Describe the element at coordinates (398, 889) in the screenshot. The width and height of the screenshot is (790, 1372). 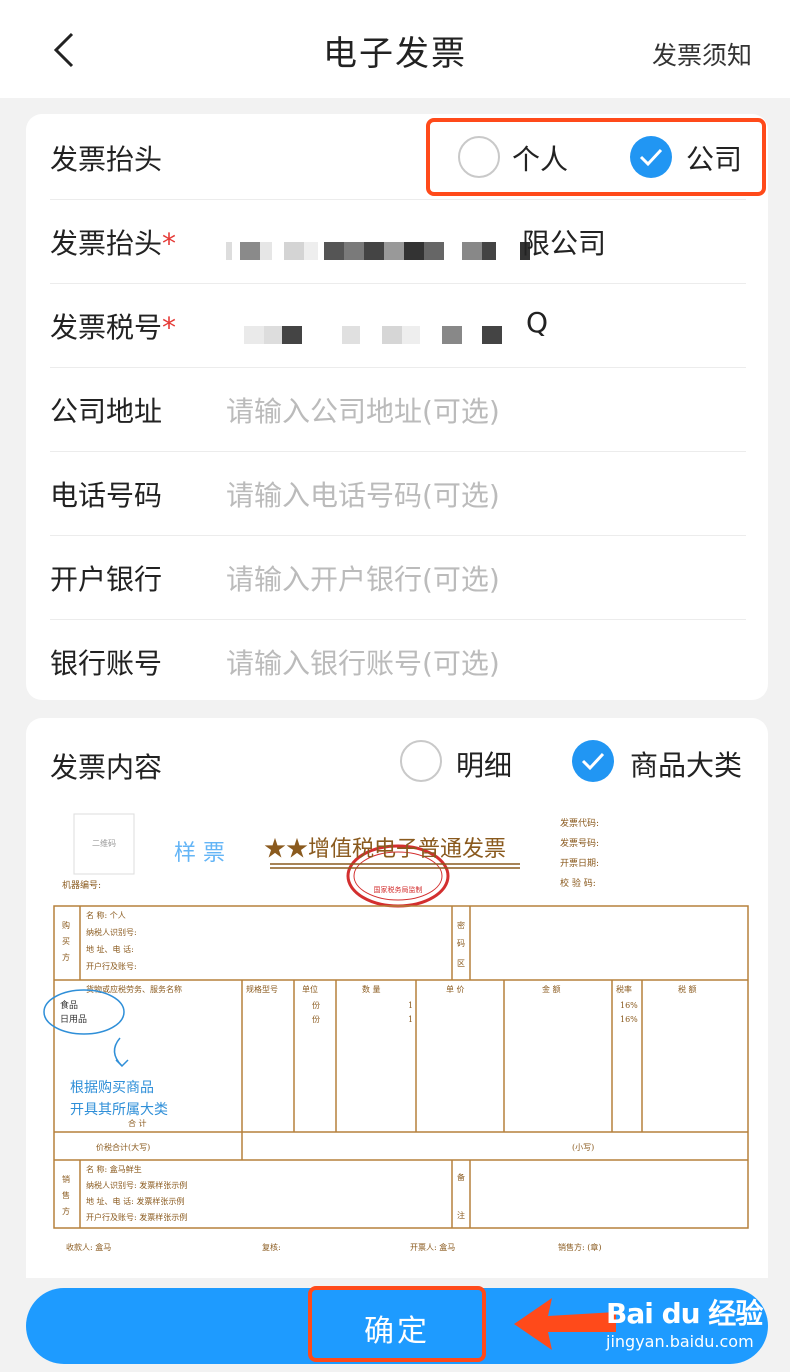
I see `seal-text: 国家税务局监制` at that location.